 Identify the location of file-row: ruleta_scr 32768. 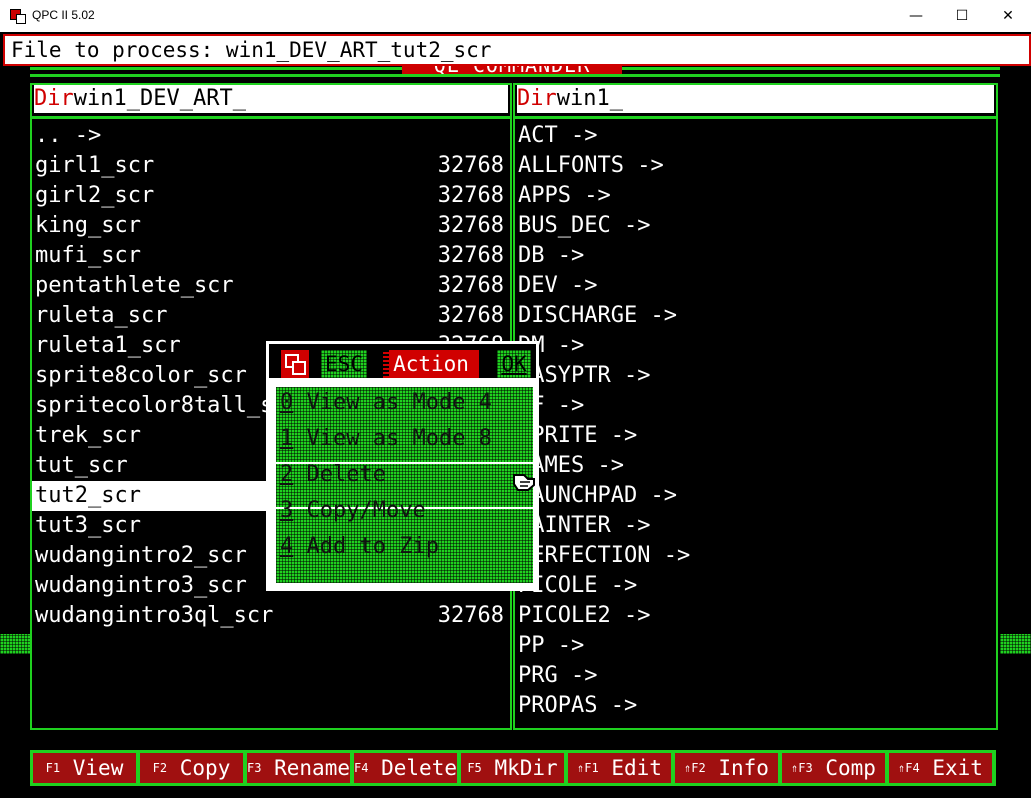
(271, 316).